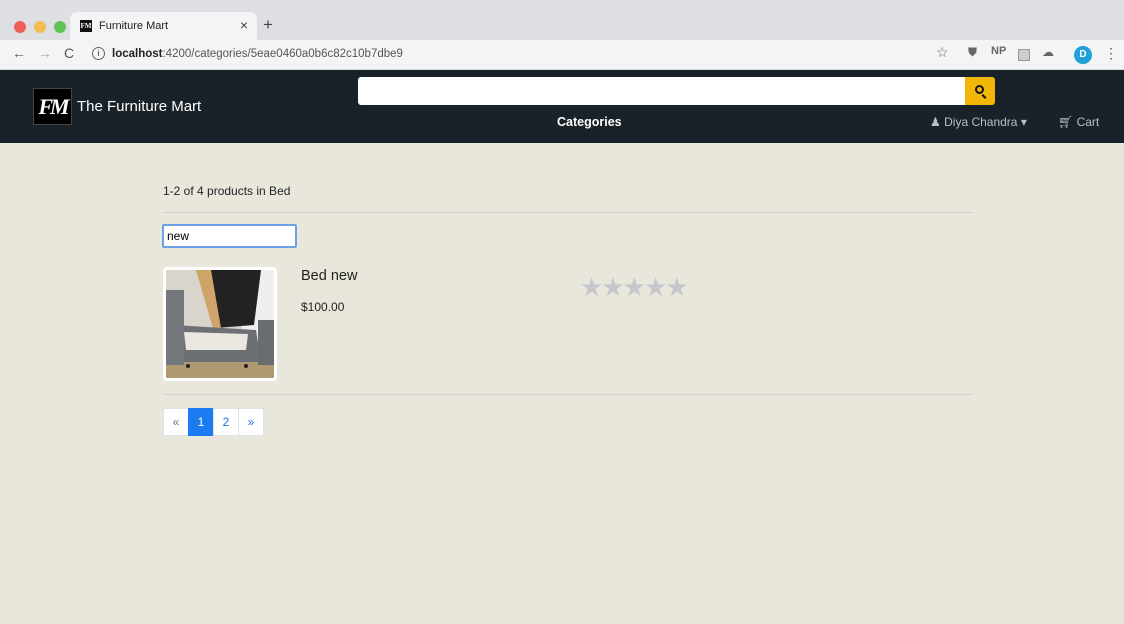  What do you see at coordinates (1048, 52) in the screenshot?
I see `cloud-icon: ☁` at bounding box center [1048, 52].